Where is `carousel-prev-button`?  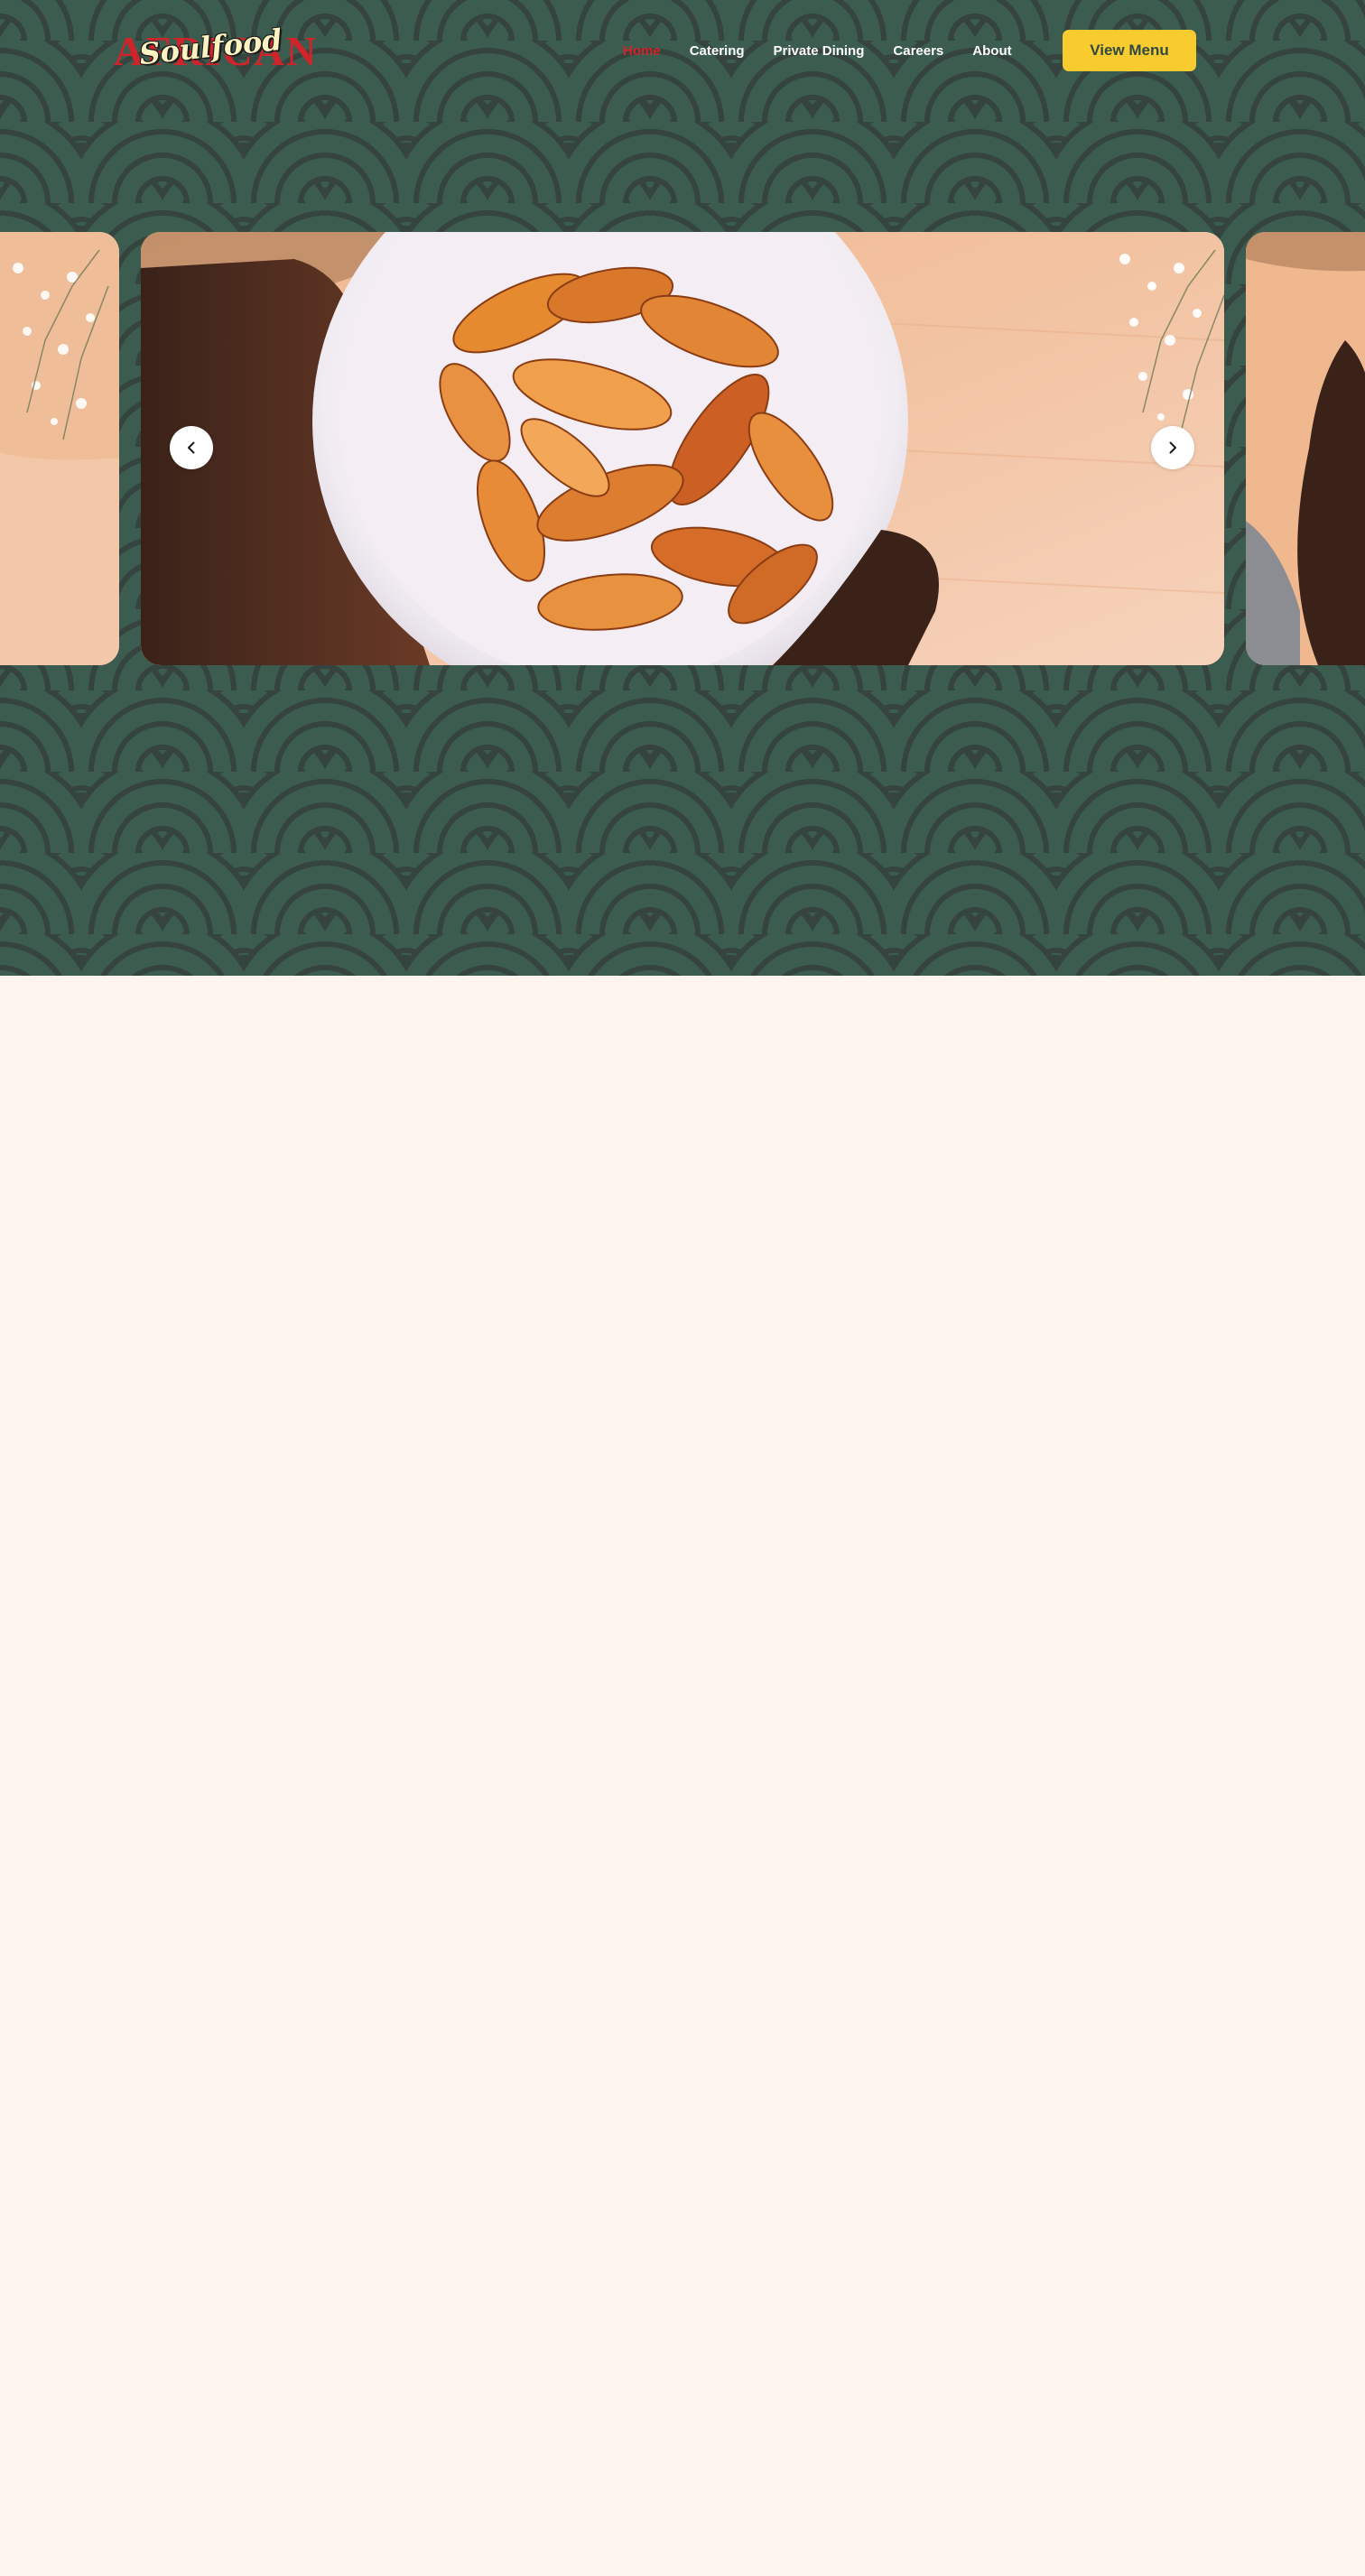 carousel-prev-button is located at coordinates (191, 447).